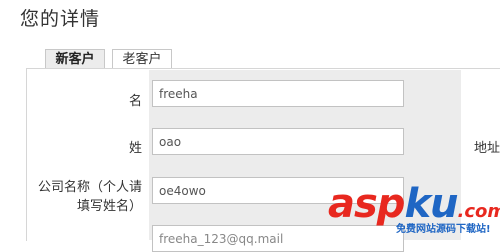 The image size is (500, 252). I want to click on watermark-com: .com, so click(478, 211).